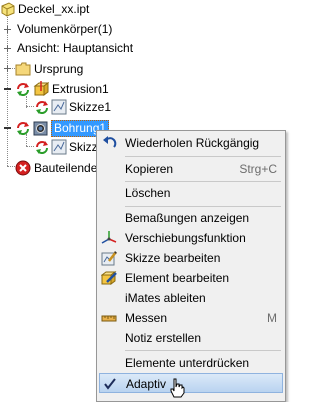  What do you see at coordinates (109, 238) in the screenshot?
I see `move-axes-icon` at bounding box center [109, 238].